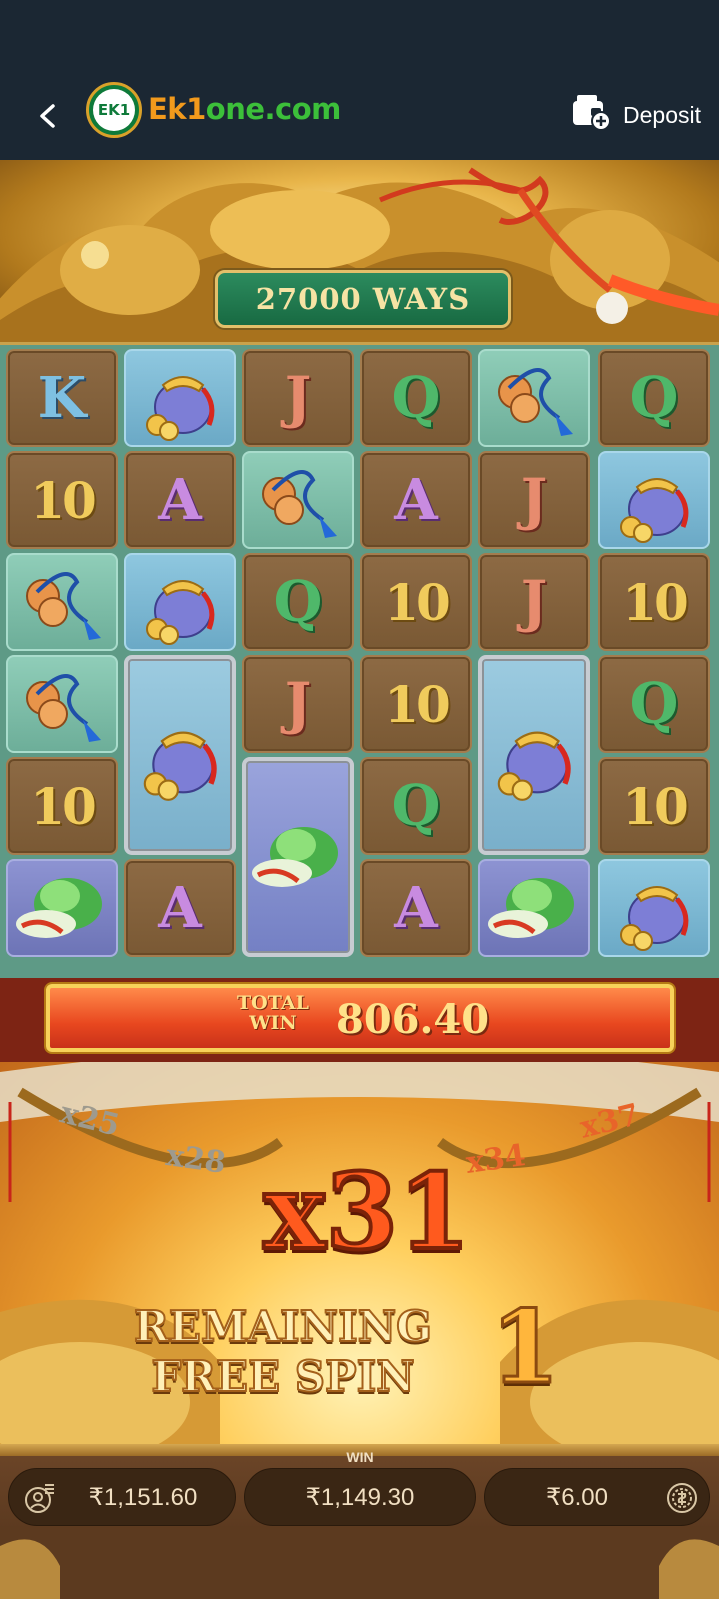 Image resolution: width=719 pixels, height=1599 pixels. I want to click on top-header: EK1 Ek1one.com Deposit, so click(359, 80).